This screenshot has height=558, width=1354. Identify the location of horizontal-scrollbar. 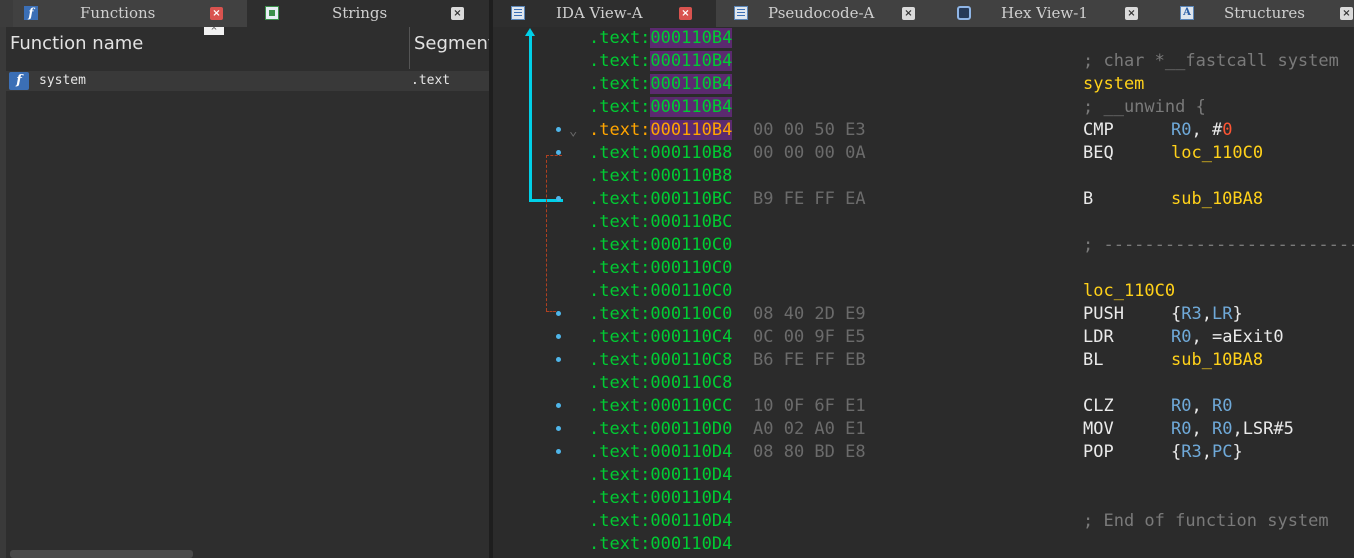
(101, 554).